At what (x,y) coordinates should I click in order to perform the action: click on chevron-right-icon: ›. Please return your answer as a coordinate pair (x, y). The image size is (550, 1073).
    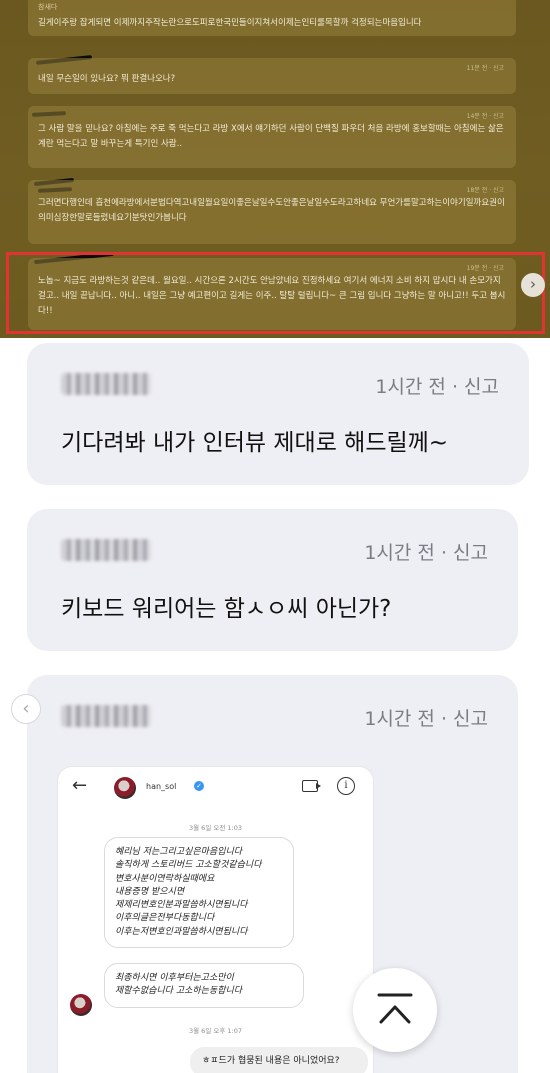
    Looking at the image, I should click on (533, 285).